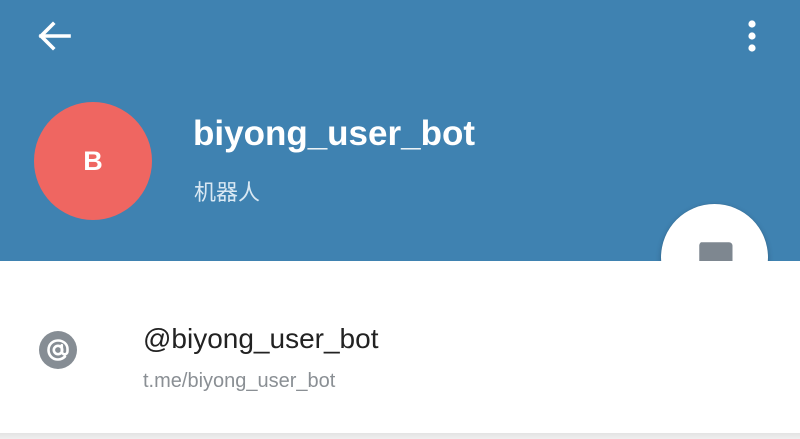  Describe the element at coordinates (261, 338) in the screenshot. I see `username-text: @biyong_user_bot` at that location.